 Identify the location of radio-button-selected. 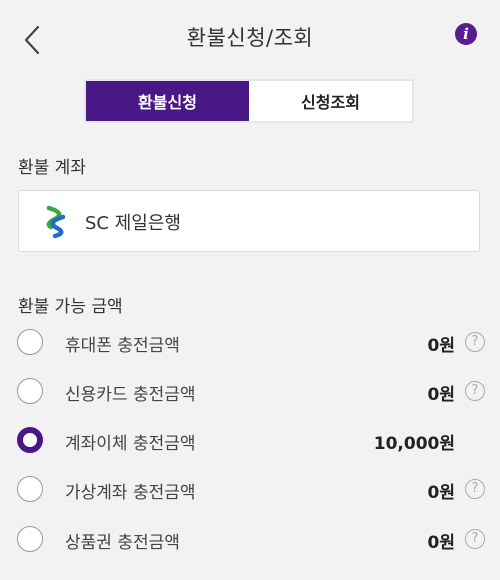
(30, 440).